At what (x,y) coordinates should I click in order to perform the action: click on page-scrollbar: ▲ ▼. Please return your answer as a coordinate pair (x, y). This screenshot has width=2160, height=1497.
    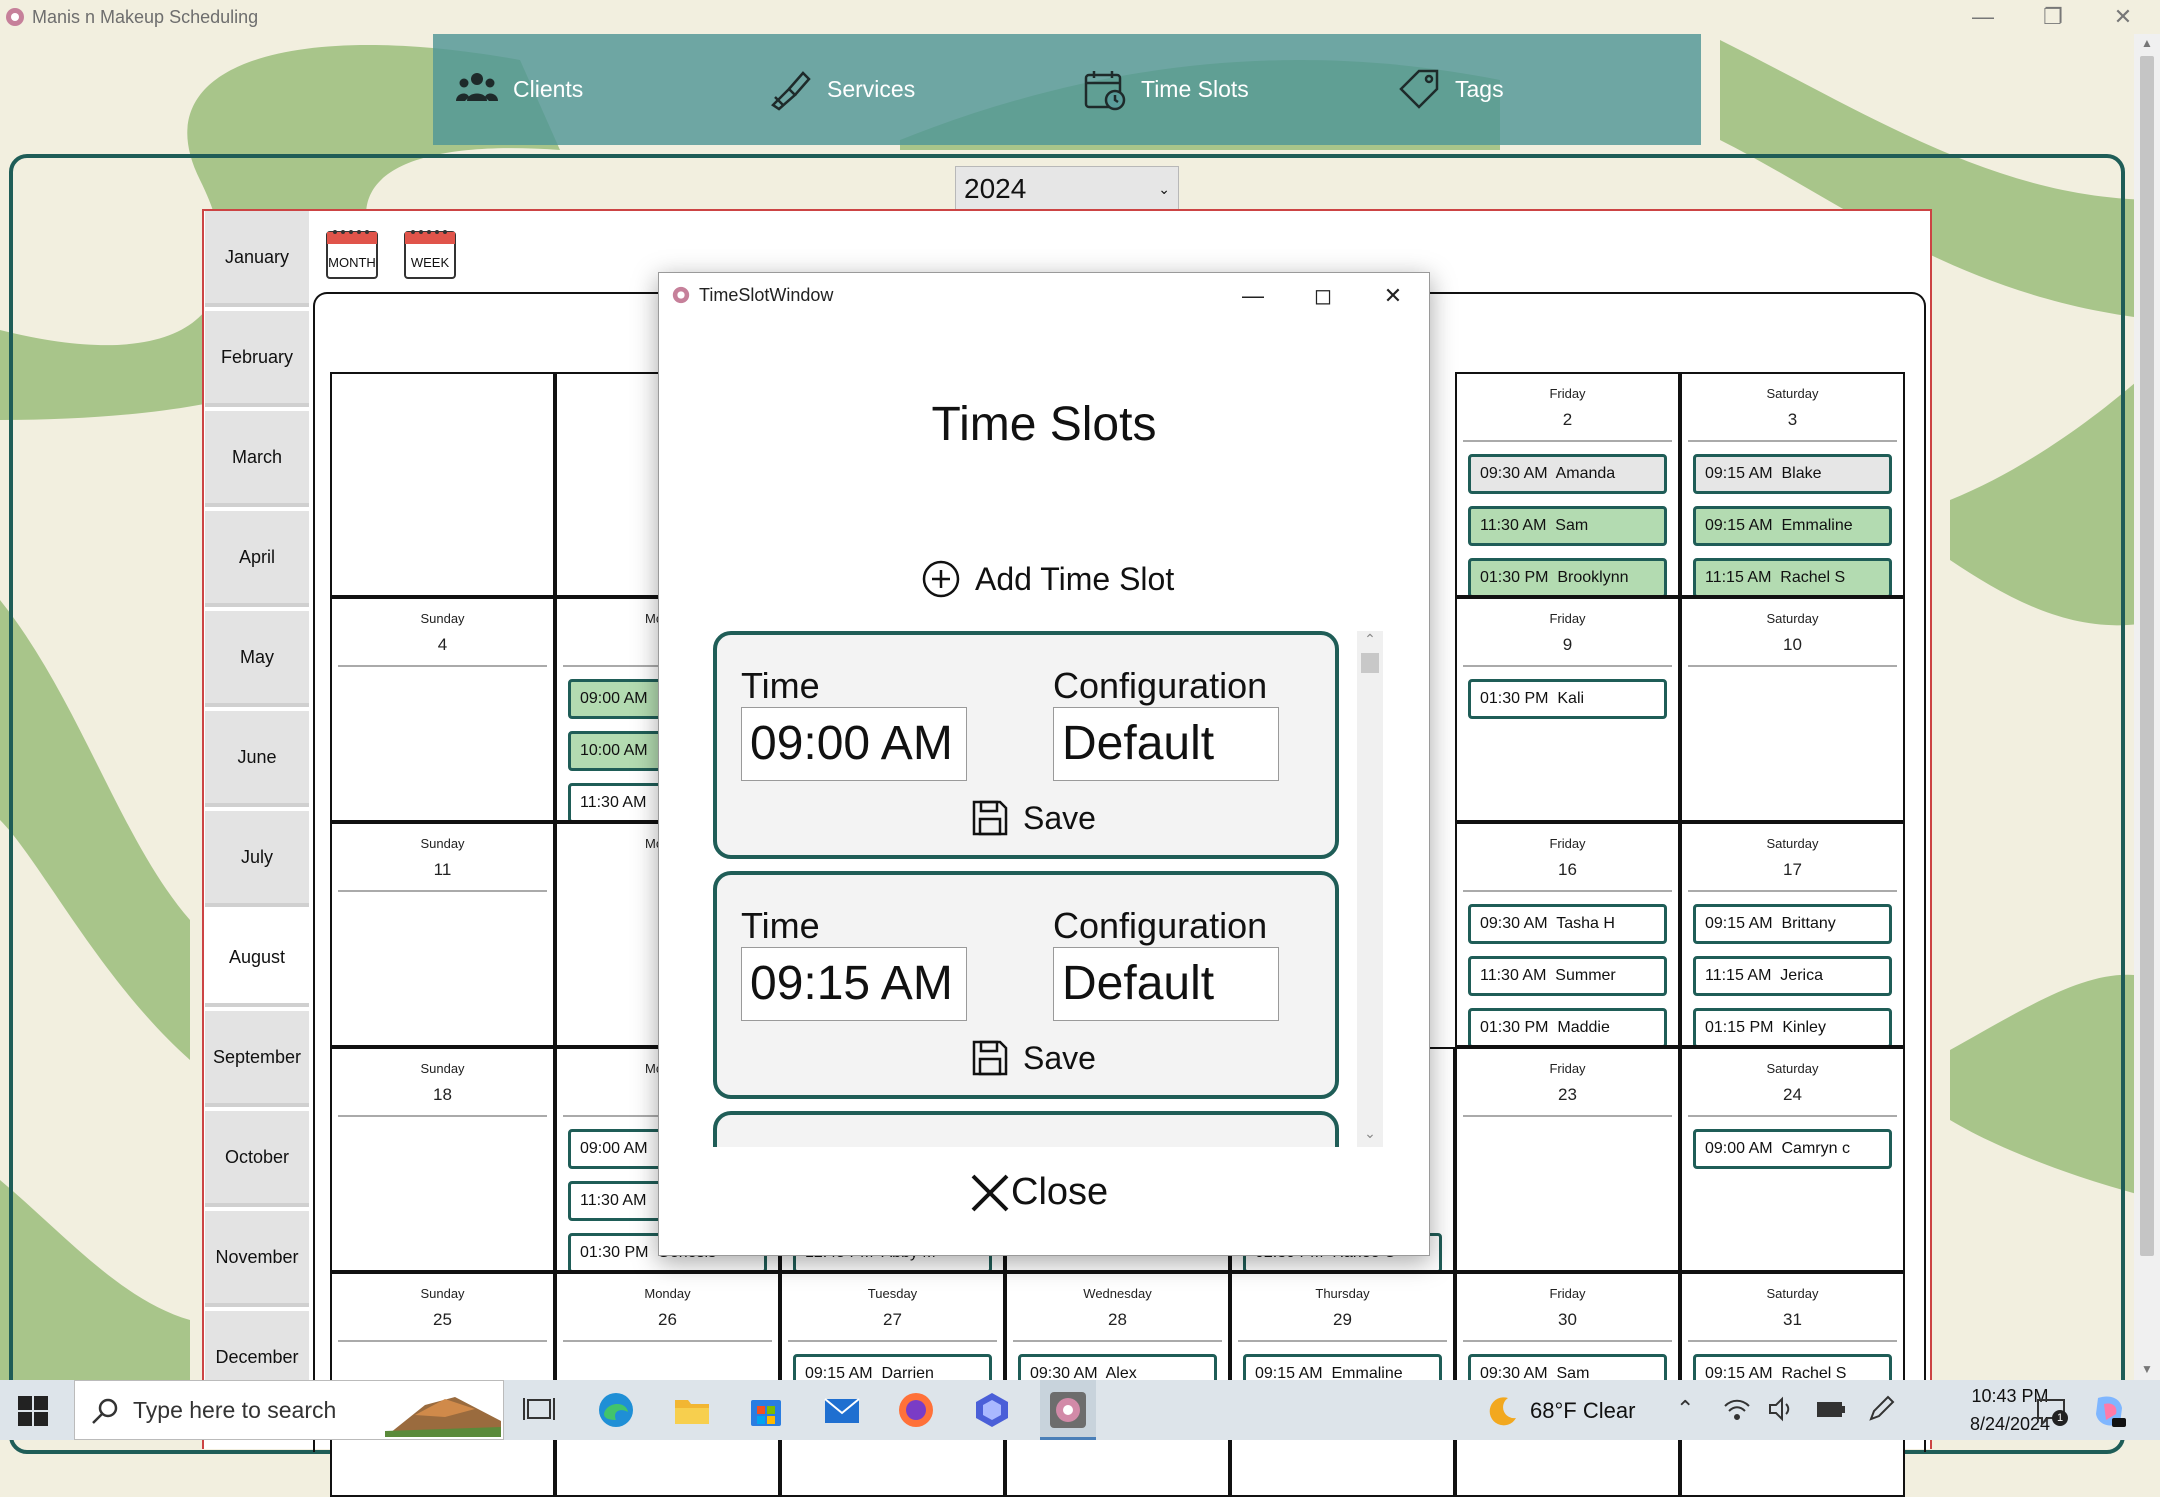
    Looking at the image, I should click on (2147, 707).